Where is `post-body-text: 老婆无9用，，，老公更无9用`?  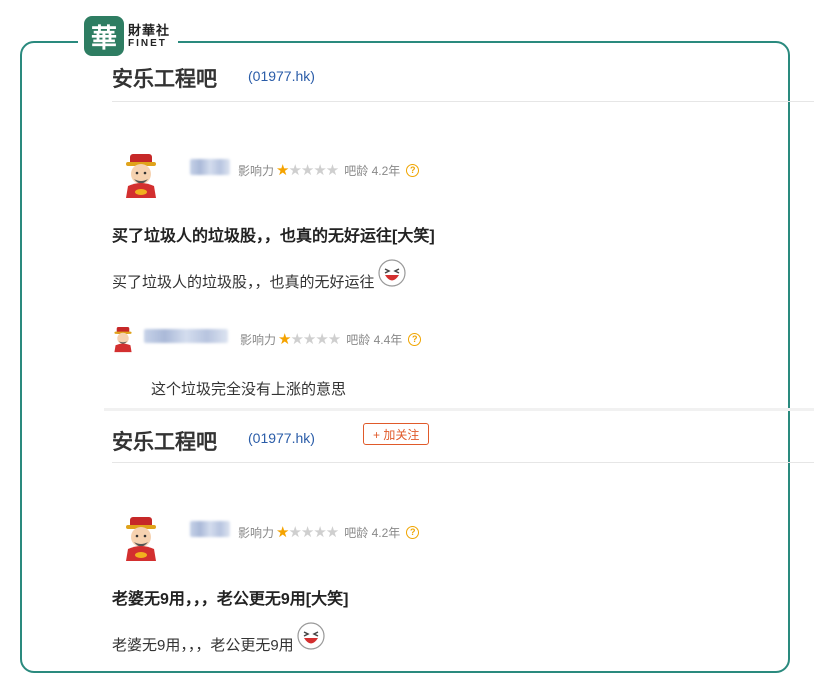
post-body-text: 老婆无9用，，，老公更无9用 is located at coordinates (203, 645).